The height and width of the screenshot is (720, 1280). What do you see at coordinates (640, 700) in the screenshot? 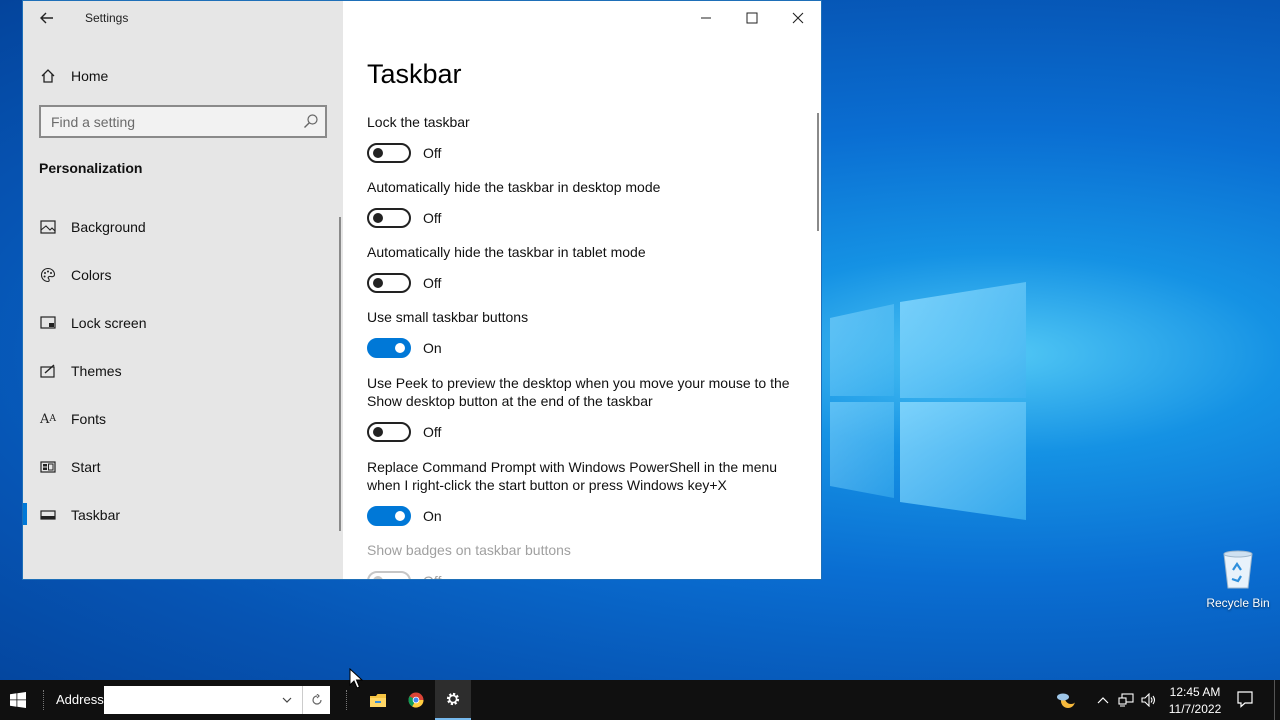
I see `taskbar: Address 12:45 AM 11/7/2022` at bounding box center [640, 700].